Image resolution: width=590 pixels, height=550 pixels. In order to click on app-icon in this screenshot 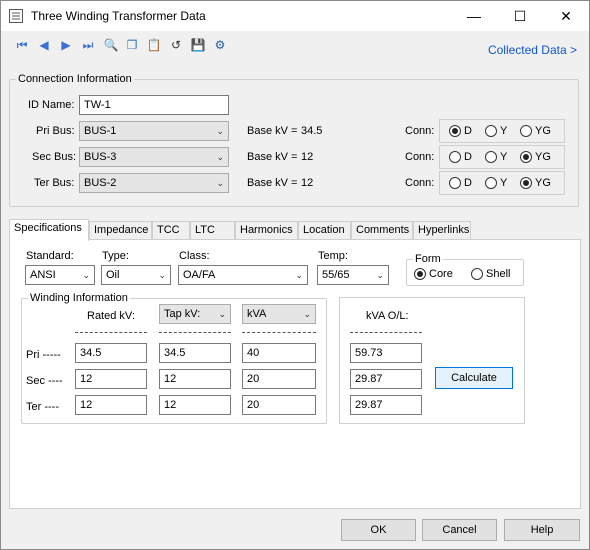, I will do `click(16, 16)`.